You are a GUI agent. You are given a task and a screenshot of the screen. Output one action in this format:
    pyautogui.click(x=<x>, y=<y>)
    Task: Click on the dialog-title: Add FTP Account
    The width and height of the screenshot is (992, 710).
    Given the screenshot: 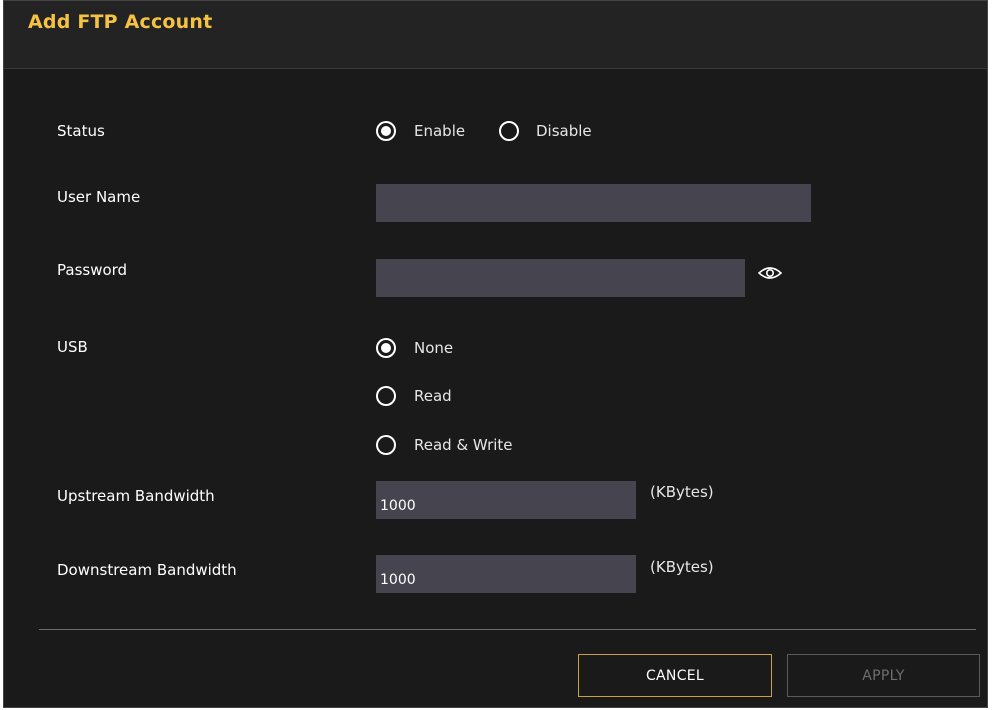 What is the action you would take?
    pyautogui.click(x=120, y=22)
    